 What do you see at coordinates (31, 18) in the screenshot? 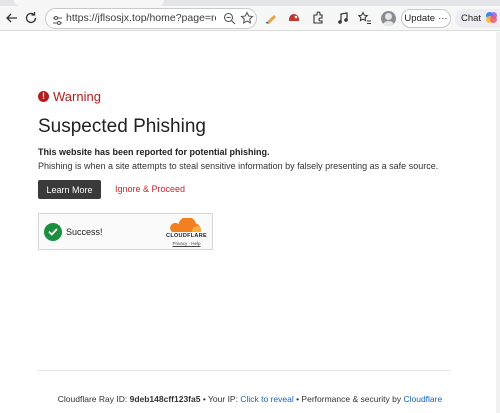
I see `refresh-icon` at bounding box center [31, 18].